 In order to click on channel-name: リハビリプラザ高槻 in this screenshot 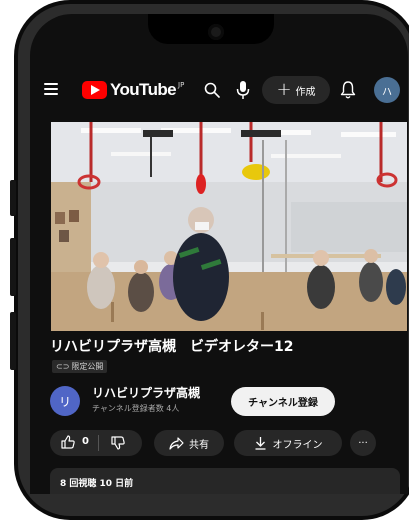, I will do `click(146, 392)`.